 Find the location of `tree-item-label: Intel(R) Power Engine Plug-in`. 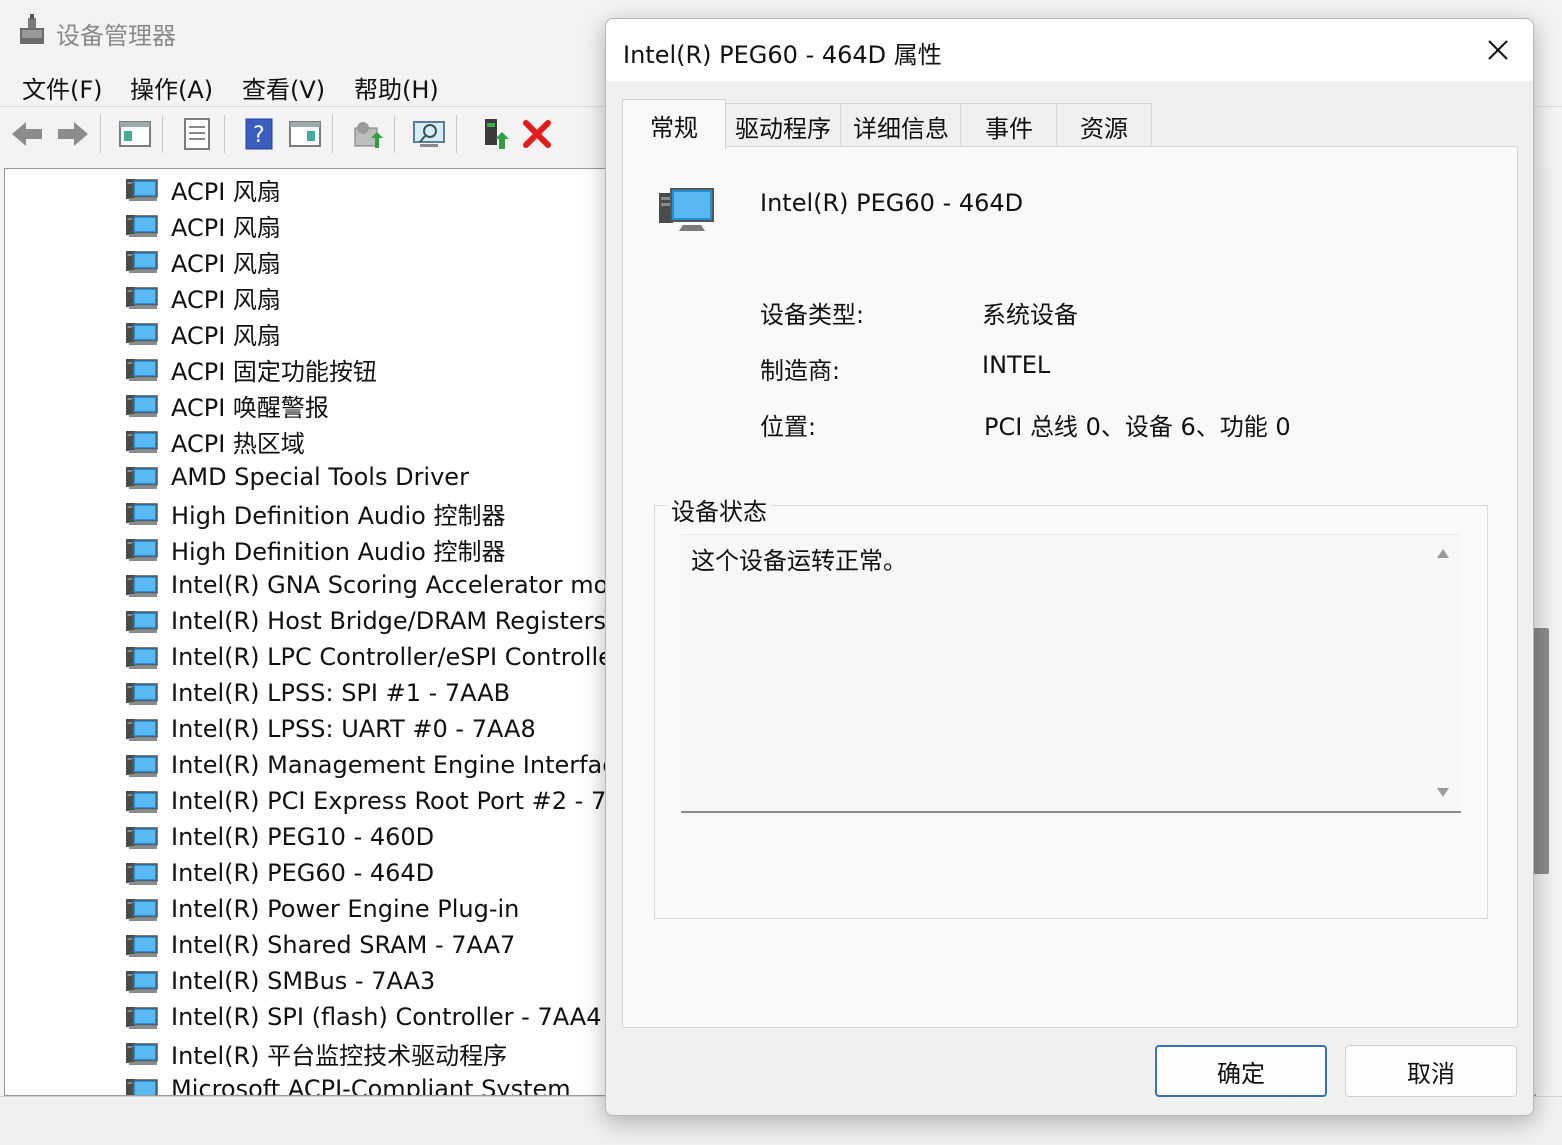

tree-item-label: Intel(R) Power Engine Plug-in is located at coordinates (345, 909).